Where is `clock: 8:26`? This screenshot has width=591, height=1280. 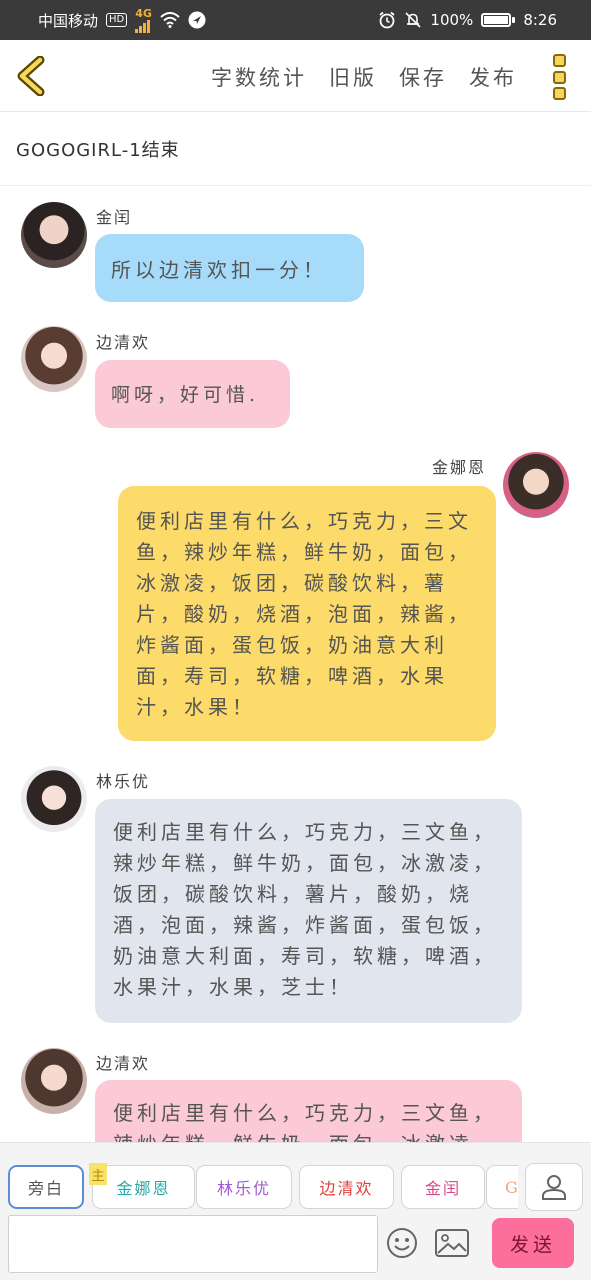
clock: 8:26 is located at coordinates (540, 20).